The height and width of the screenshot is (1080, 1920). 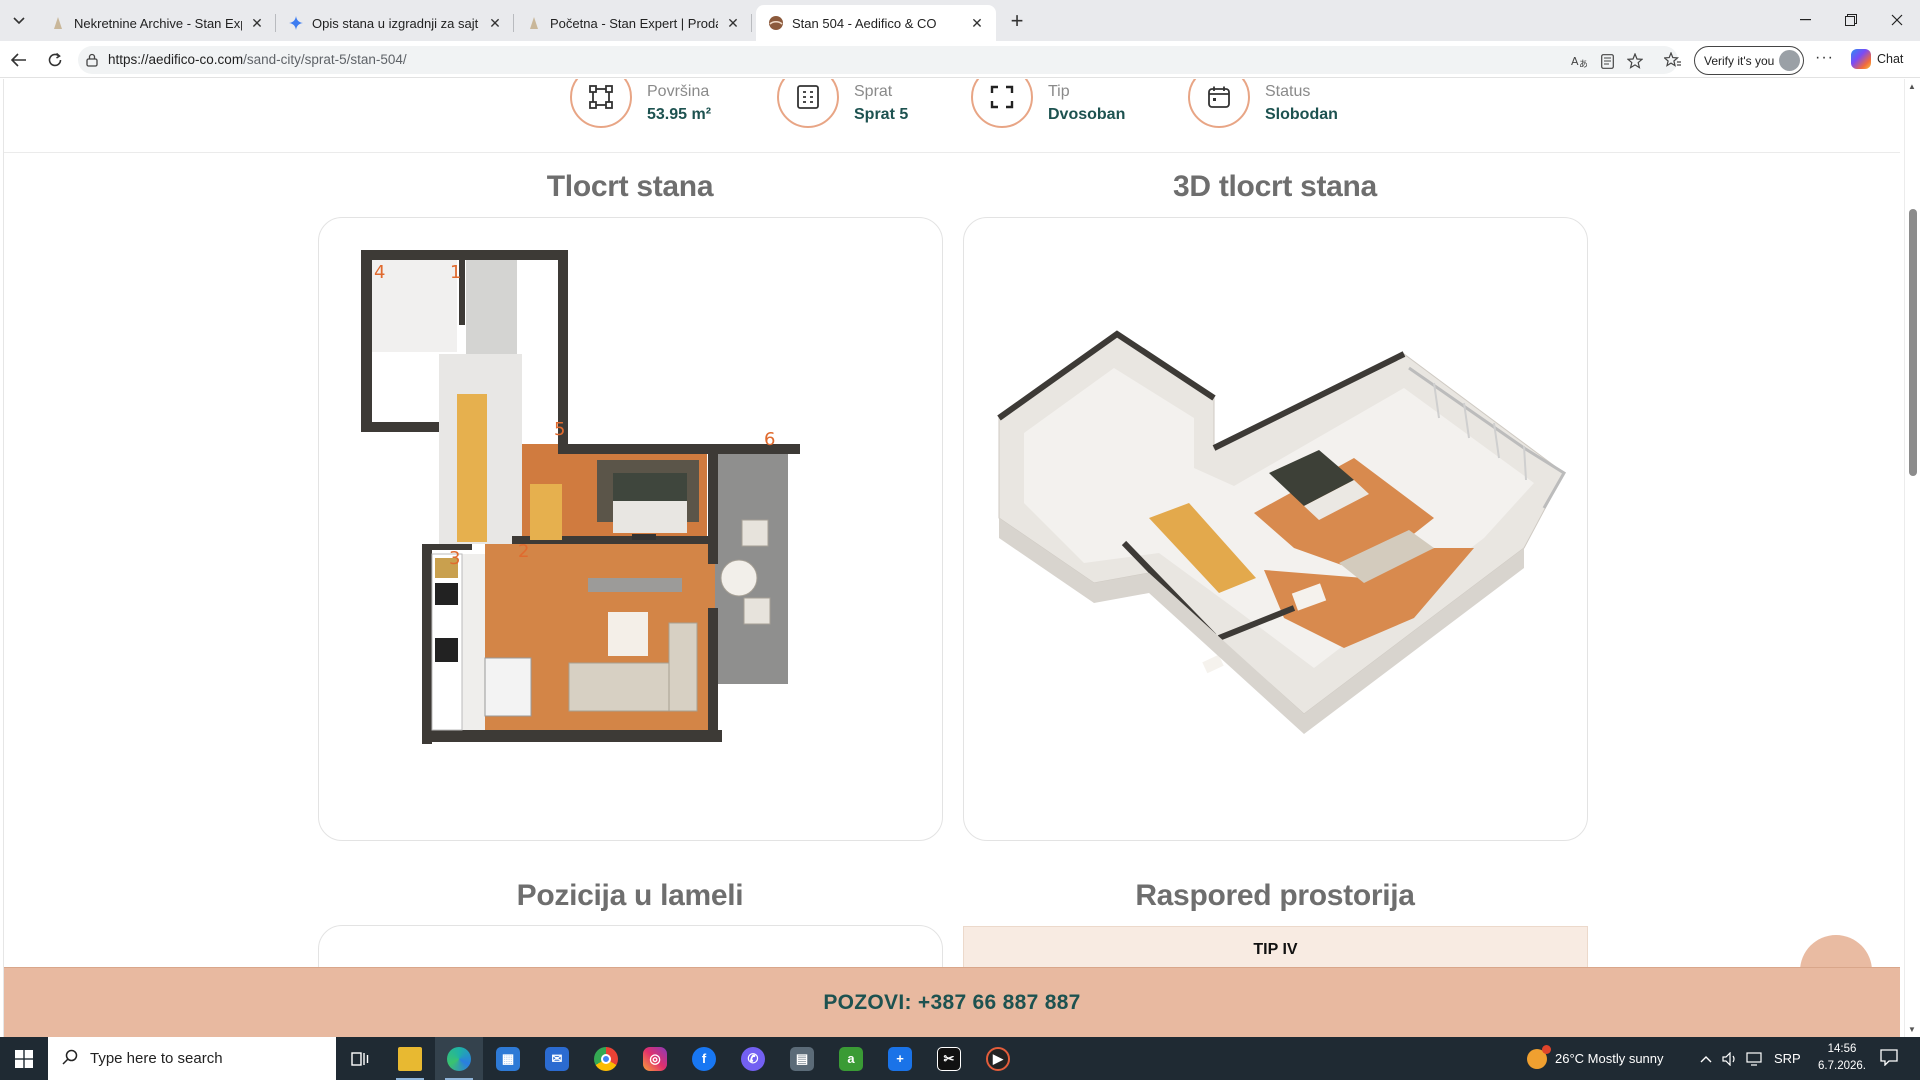 What do you see at coordinates (459, 1058) in the screenshot?
I see `edge-browser-icon` at bounding box center [459, 1058].